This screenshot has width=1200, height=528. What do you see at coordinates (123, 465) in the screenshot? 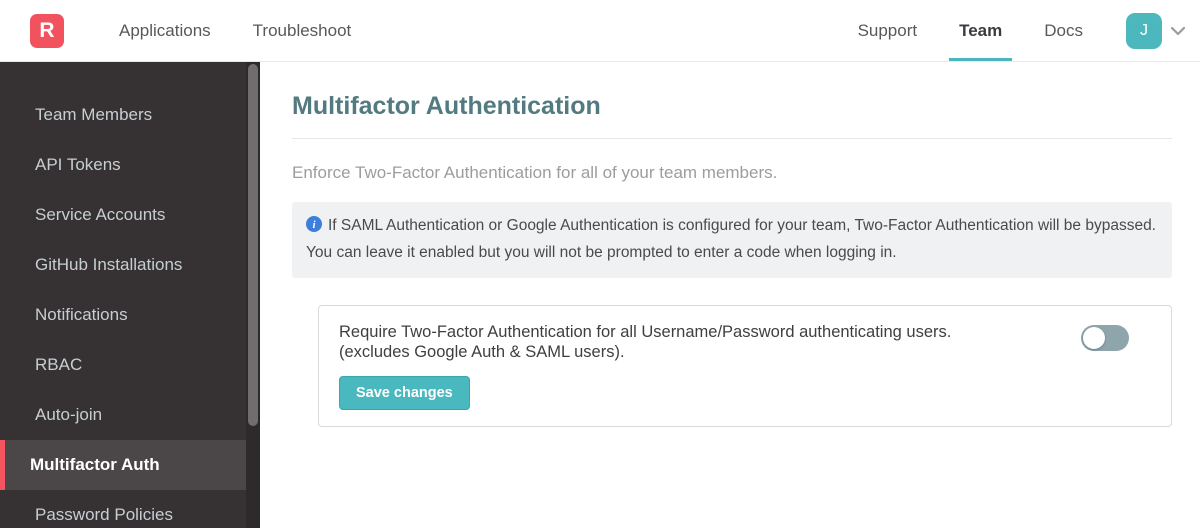
I see `sidebar-item-multifactor-auth: Multifactor Auth` at bounding box center [123, 465].